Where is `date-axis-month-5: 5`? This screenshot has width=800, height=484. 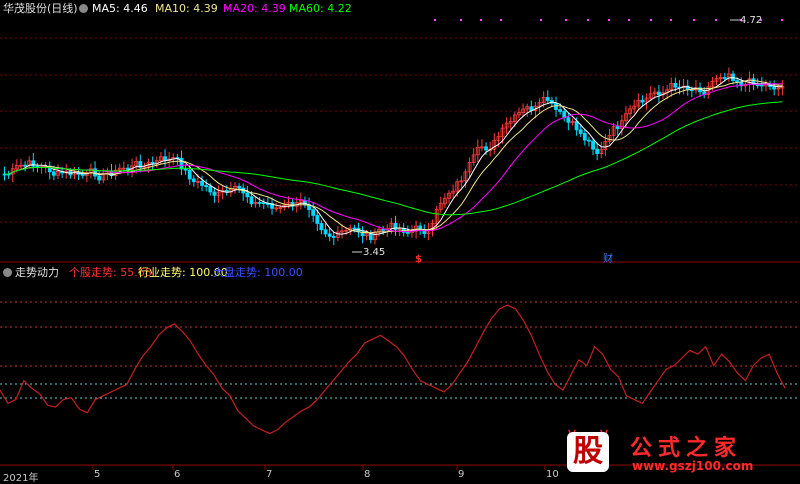
date-axis-month-5: 5 is located at coordinates (97, 474).